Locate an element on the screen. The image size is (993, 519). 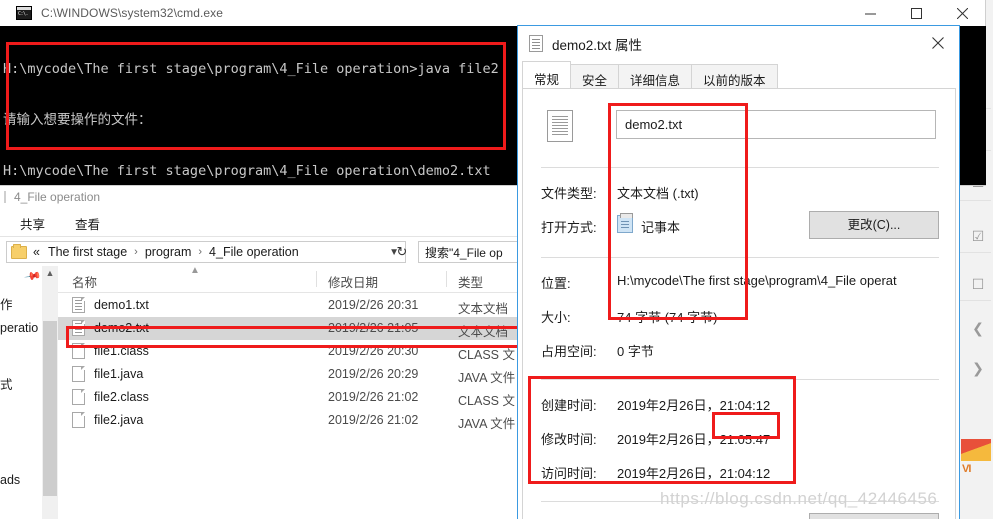
search-input: 搜索"4_File op is located at coordinates (468, 252).